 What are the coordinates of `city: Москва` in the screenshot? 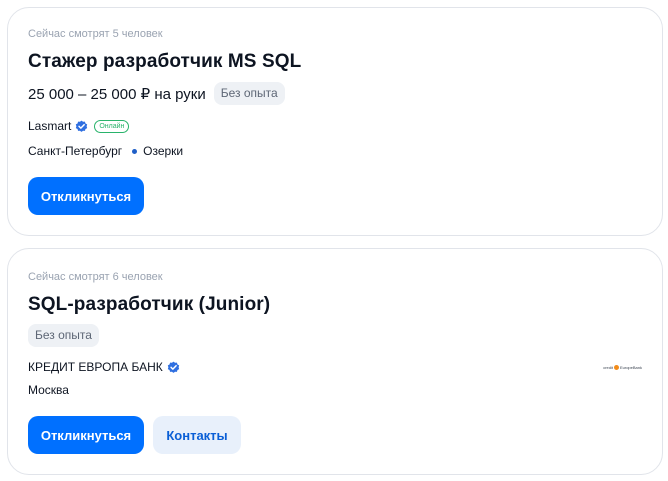 It's located at (48, 390).